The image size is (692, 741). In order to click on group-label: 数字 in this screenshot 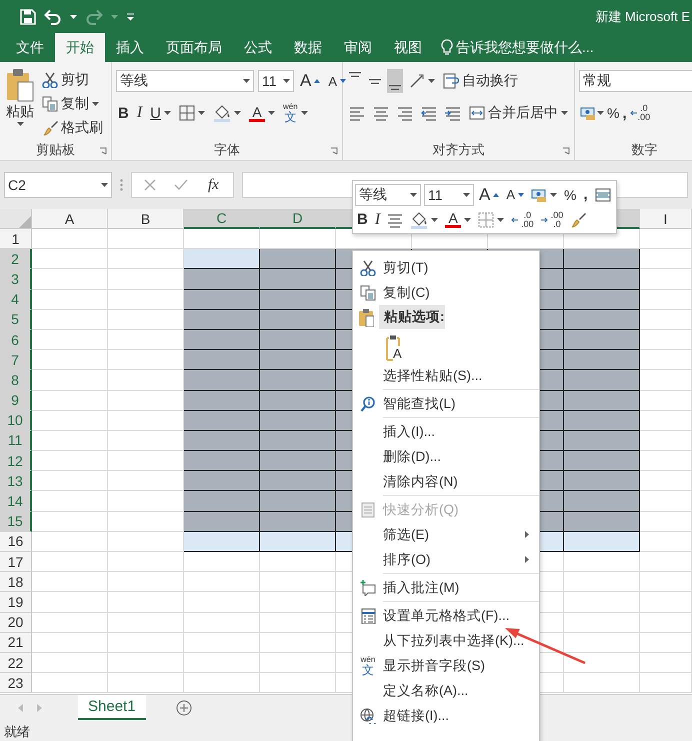, I will do `click(645, 150)`.